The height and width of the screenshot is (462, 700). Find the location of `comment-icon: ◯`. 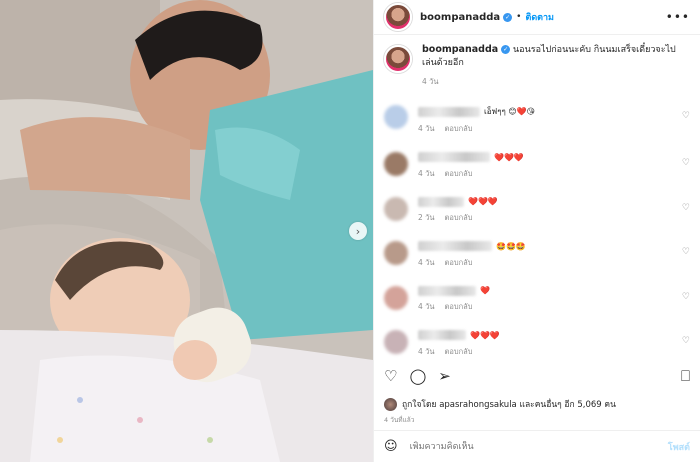

comment-icon: ◯ is located at coordinates (417, 376).